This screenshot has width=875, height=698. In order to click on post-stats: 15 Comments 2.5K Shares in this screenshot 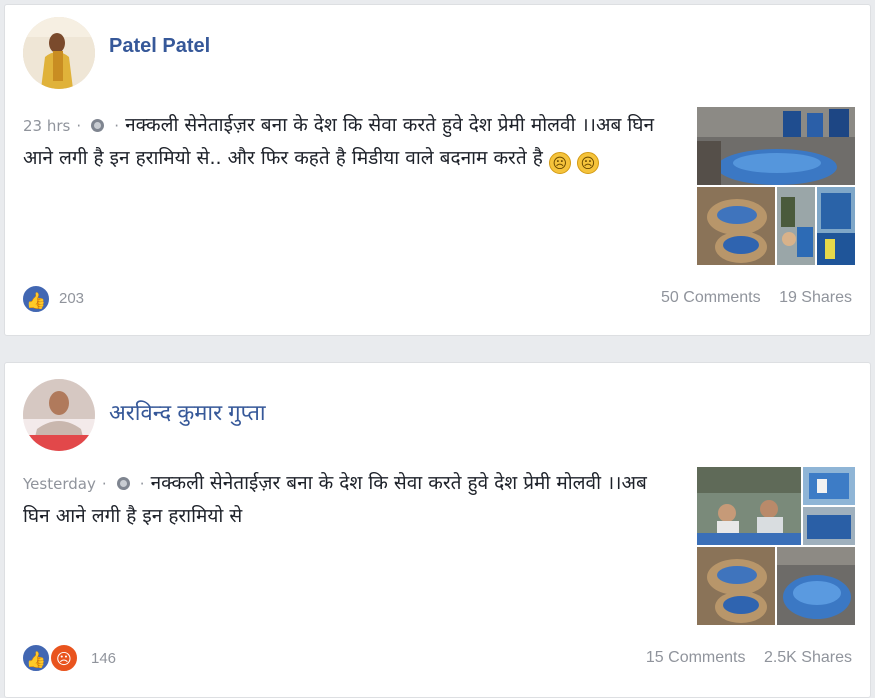, I will do `click(742, 658)`.